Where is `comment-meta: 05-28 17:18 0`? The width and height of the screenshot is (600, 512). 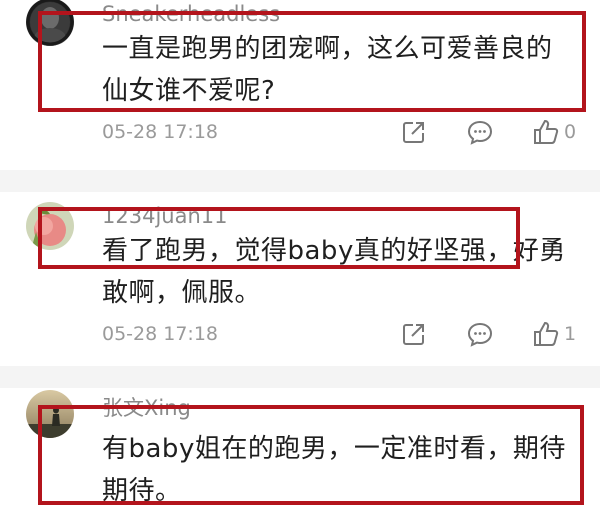
comment-meta: 05-28 17:18 0 is located at coordinates (300, 133).